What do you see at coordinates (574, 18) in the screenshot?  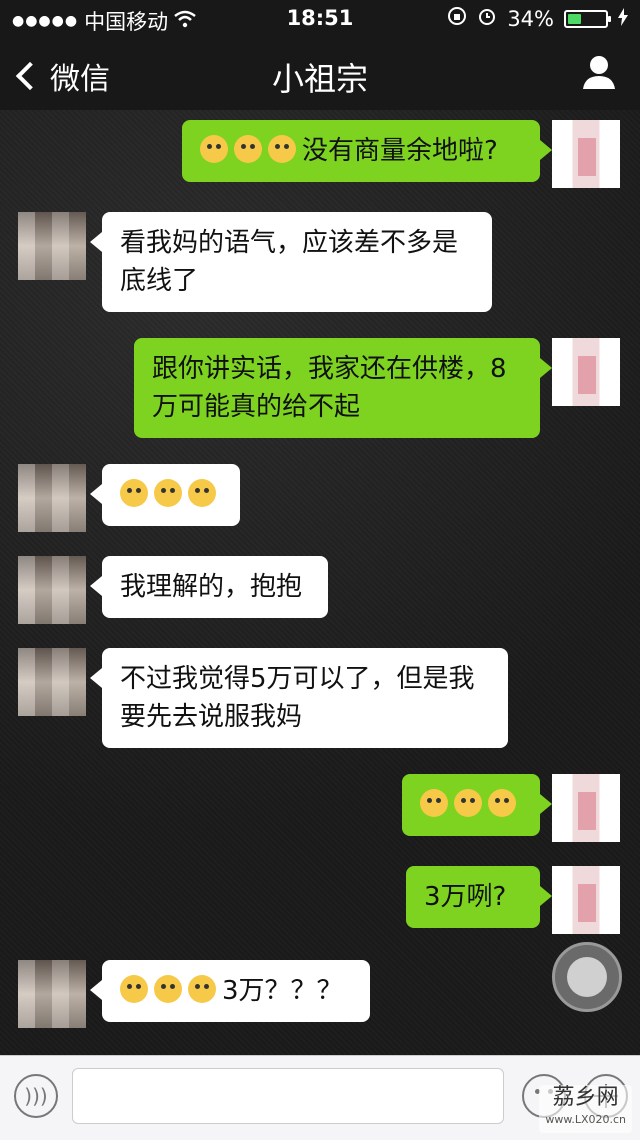 I see `battery-fill` at bounding box center [574, 18].